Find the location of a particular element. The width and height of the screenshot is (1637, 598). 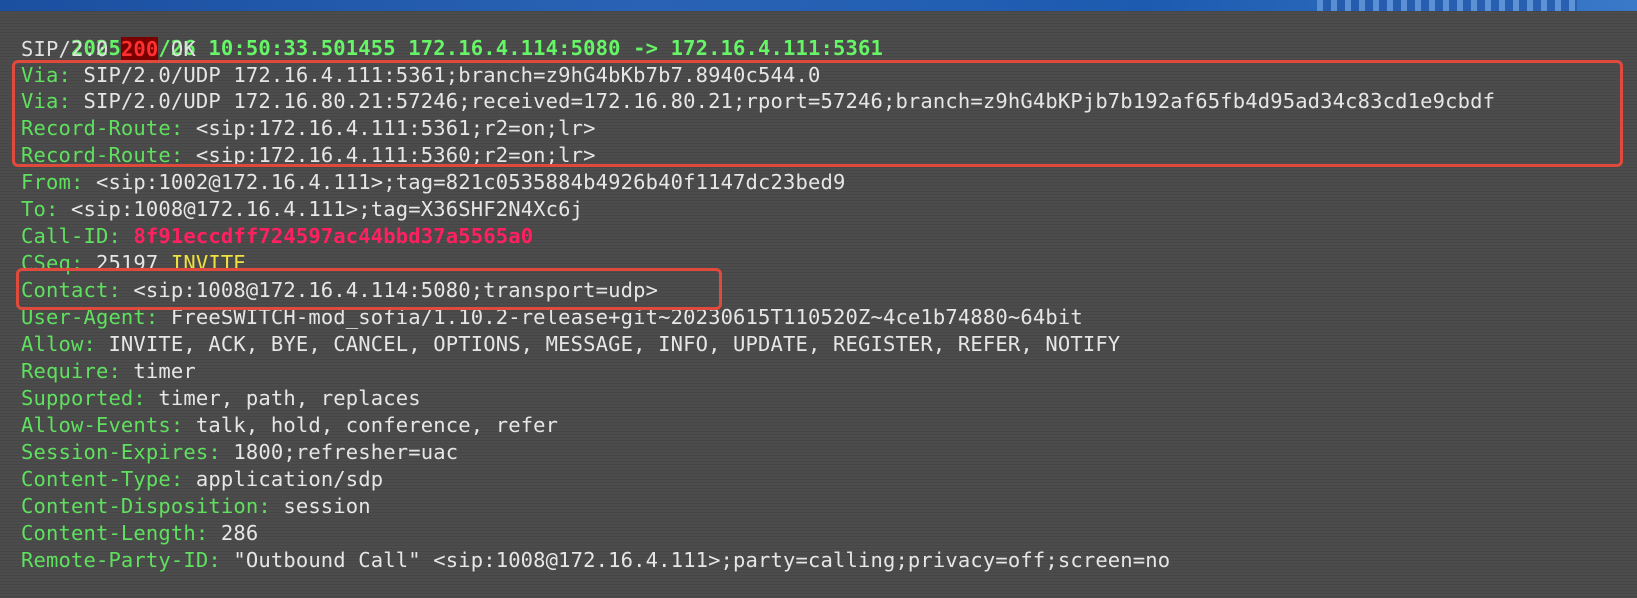

status-code: 200 is located at coordinates (139, 49).